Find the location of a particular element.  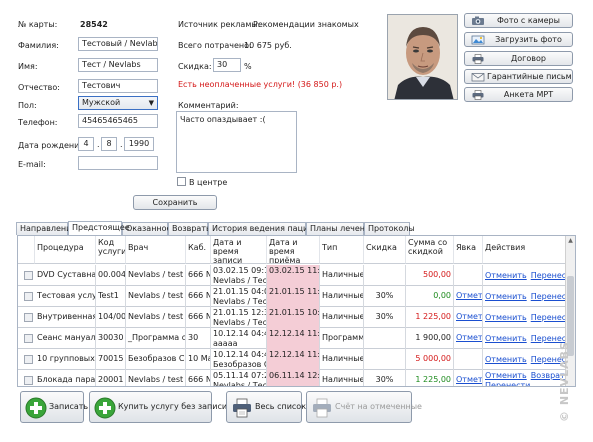

contract-button: Договор is located at coordinates (518, 58).